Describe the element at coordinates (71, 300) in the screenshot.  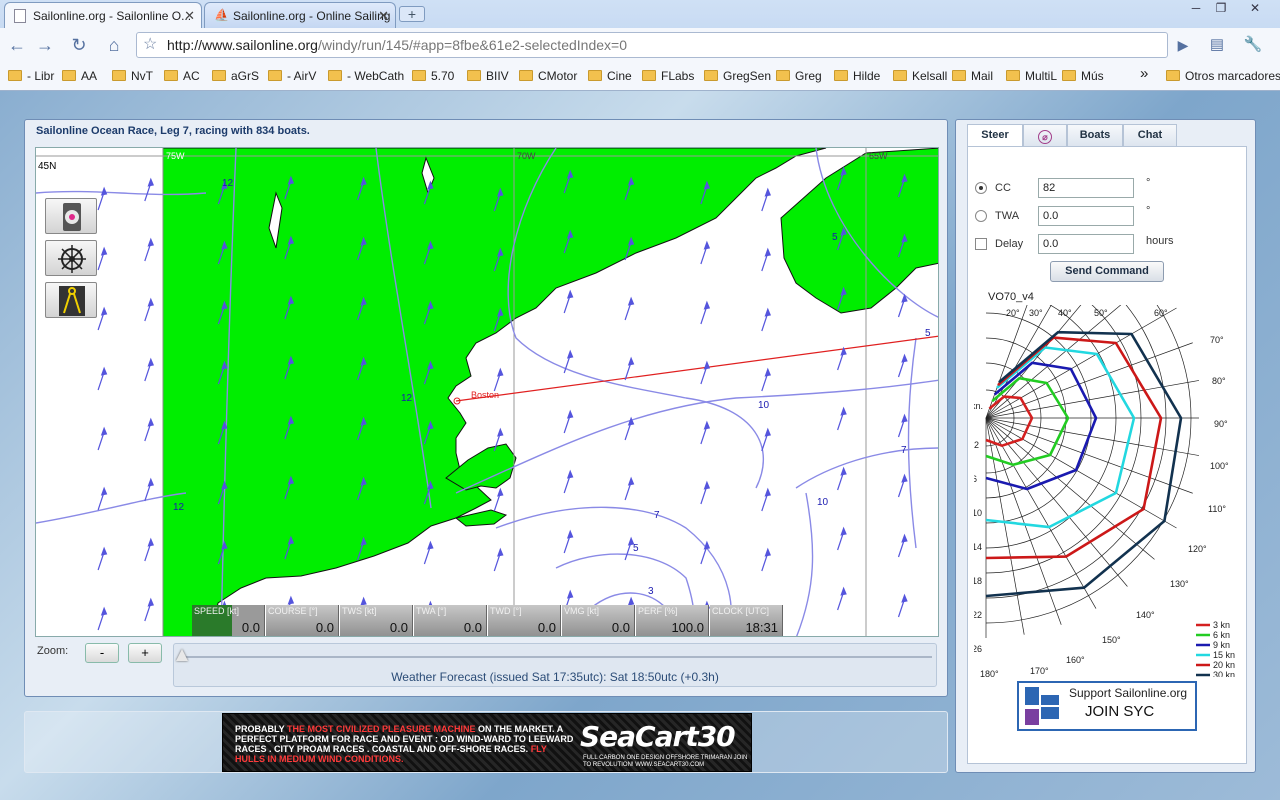
I see `divider-tool-button` at that location.